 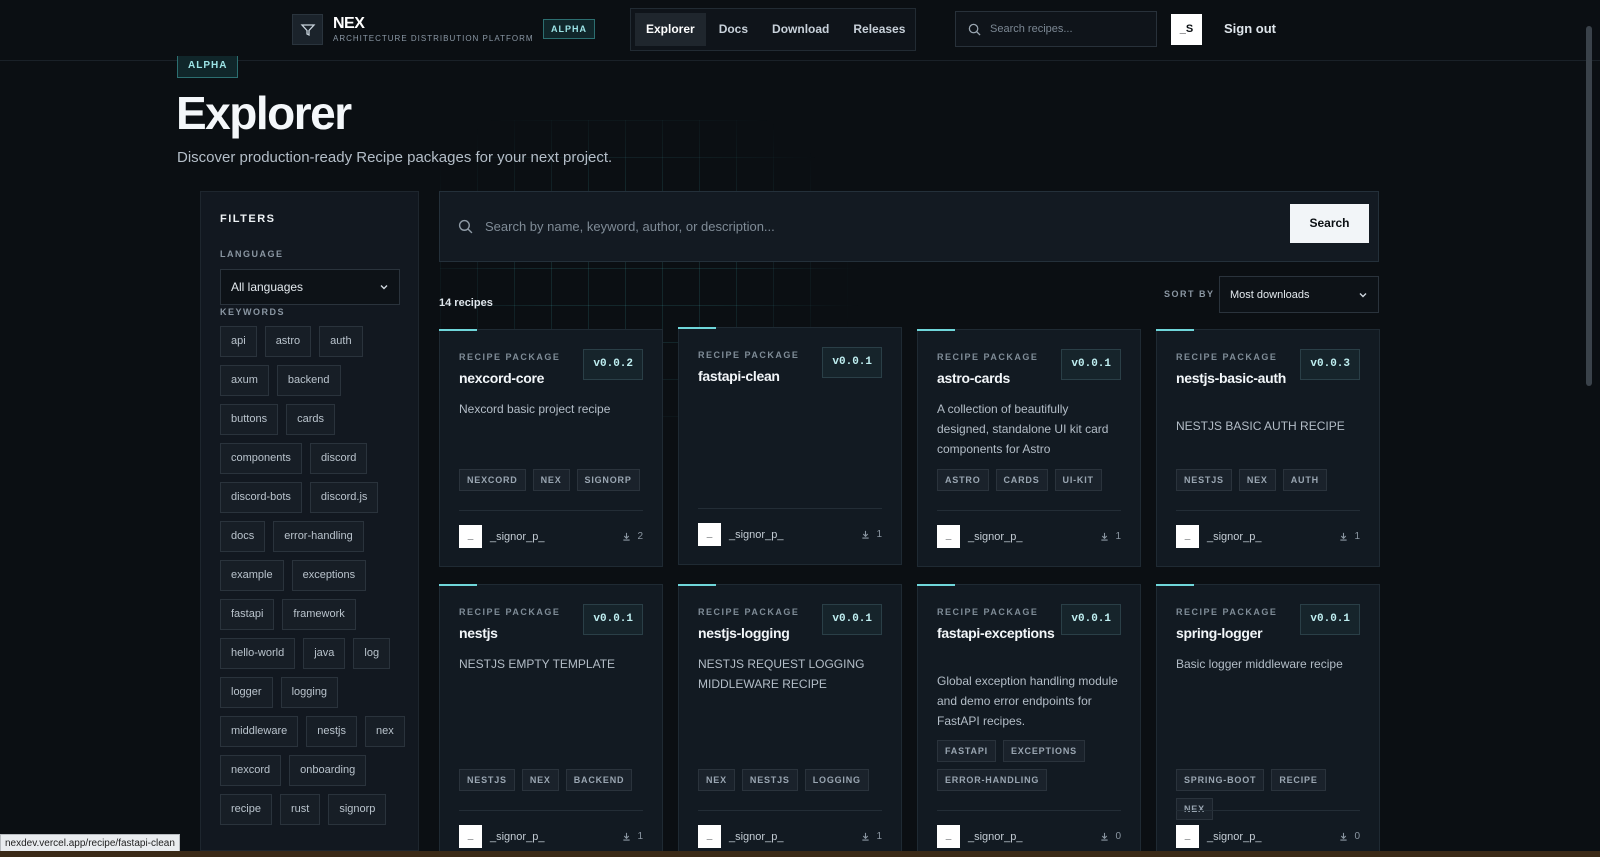 I want to click on header-search, so click(x=1056, y=29).